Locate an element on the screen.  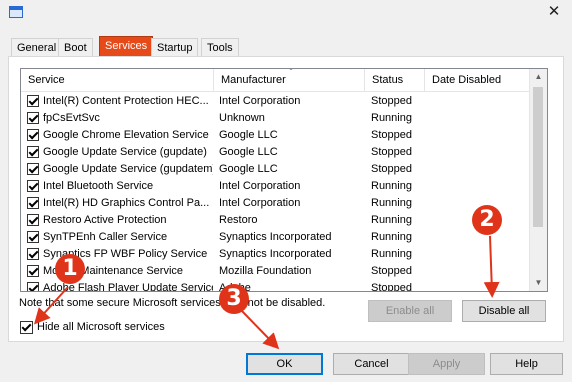
annotation-badge-3: 3 is located at coordinates (234, 299).